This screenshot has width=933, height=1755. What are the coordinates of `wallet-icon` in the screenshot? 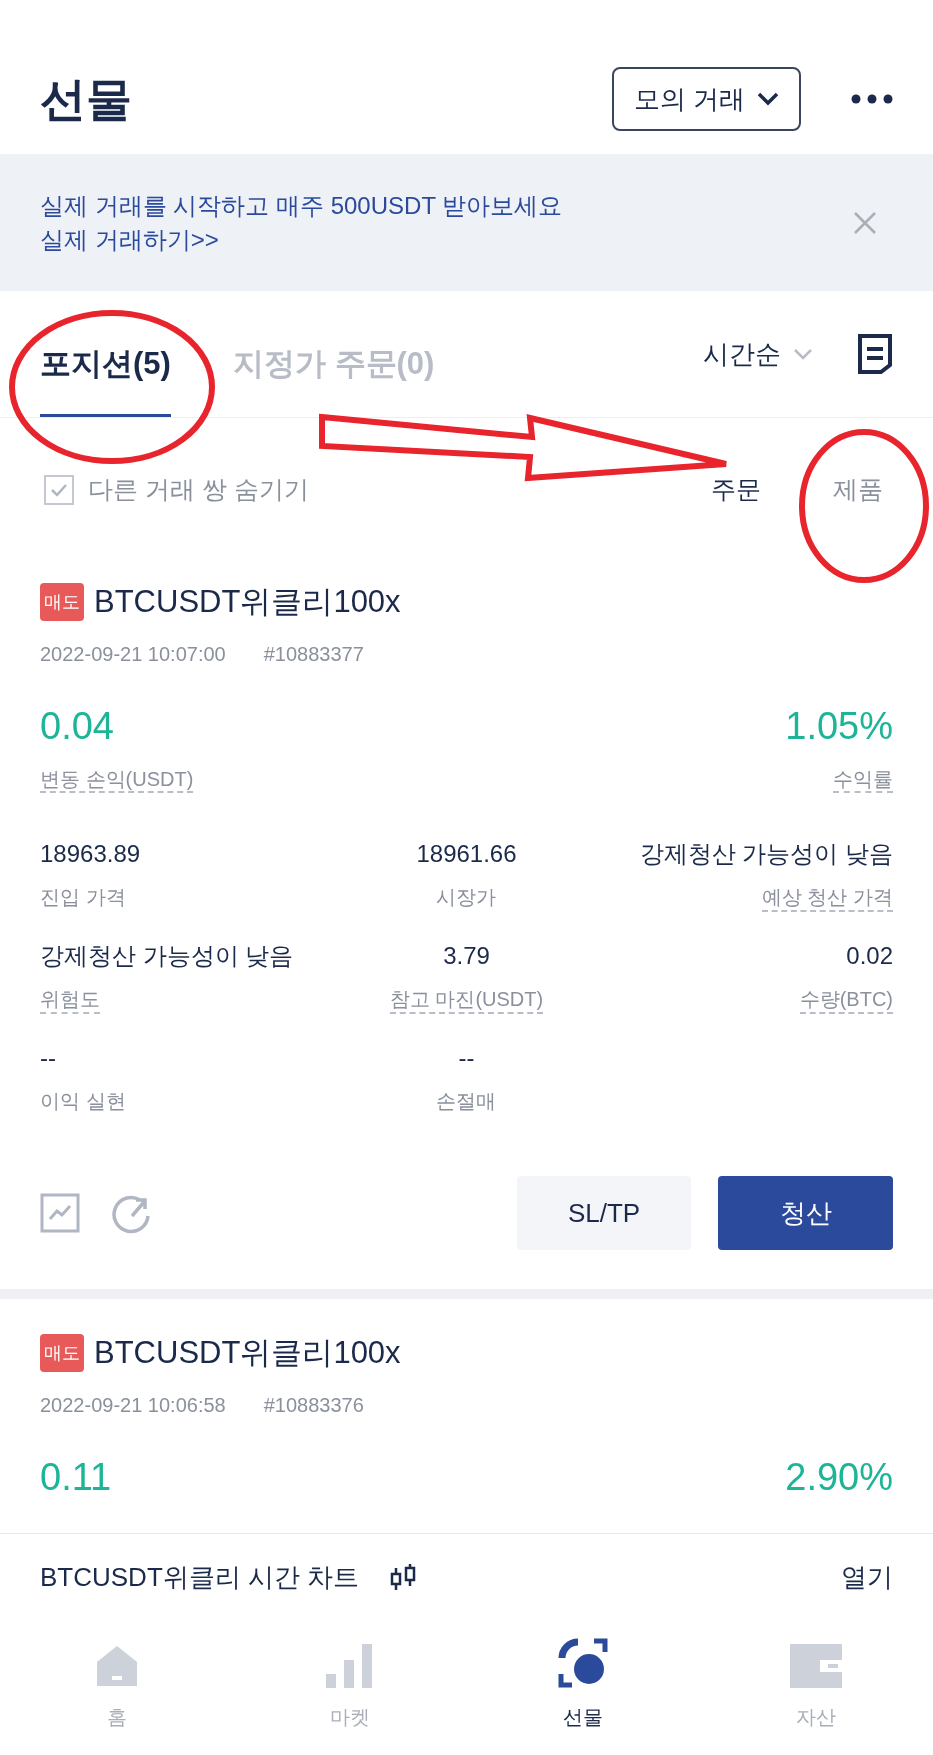 It's located at (816, 1666).